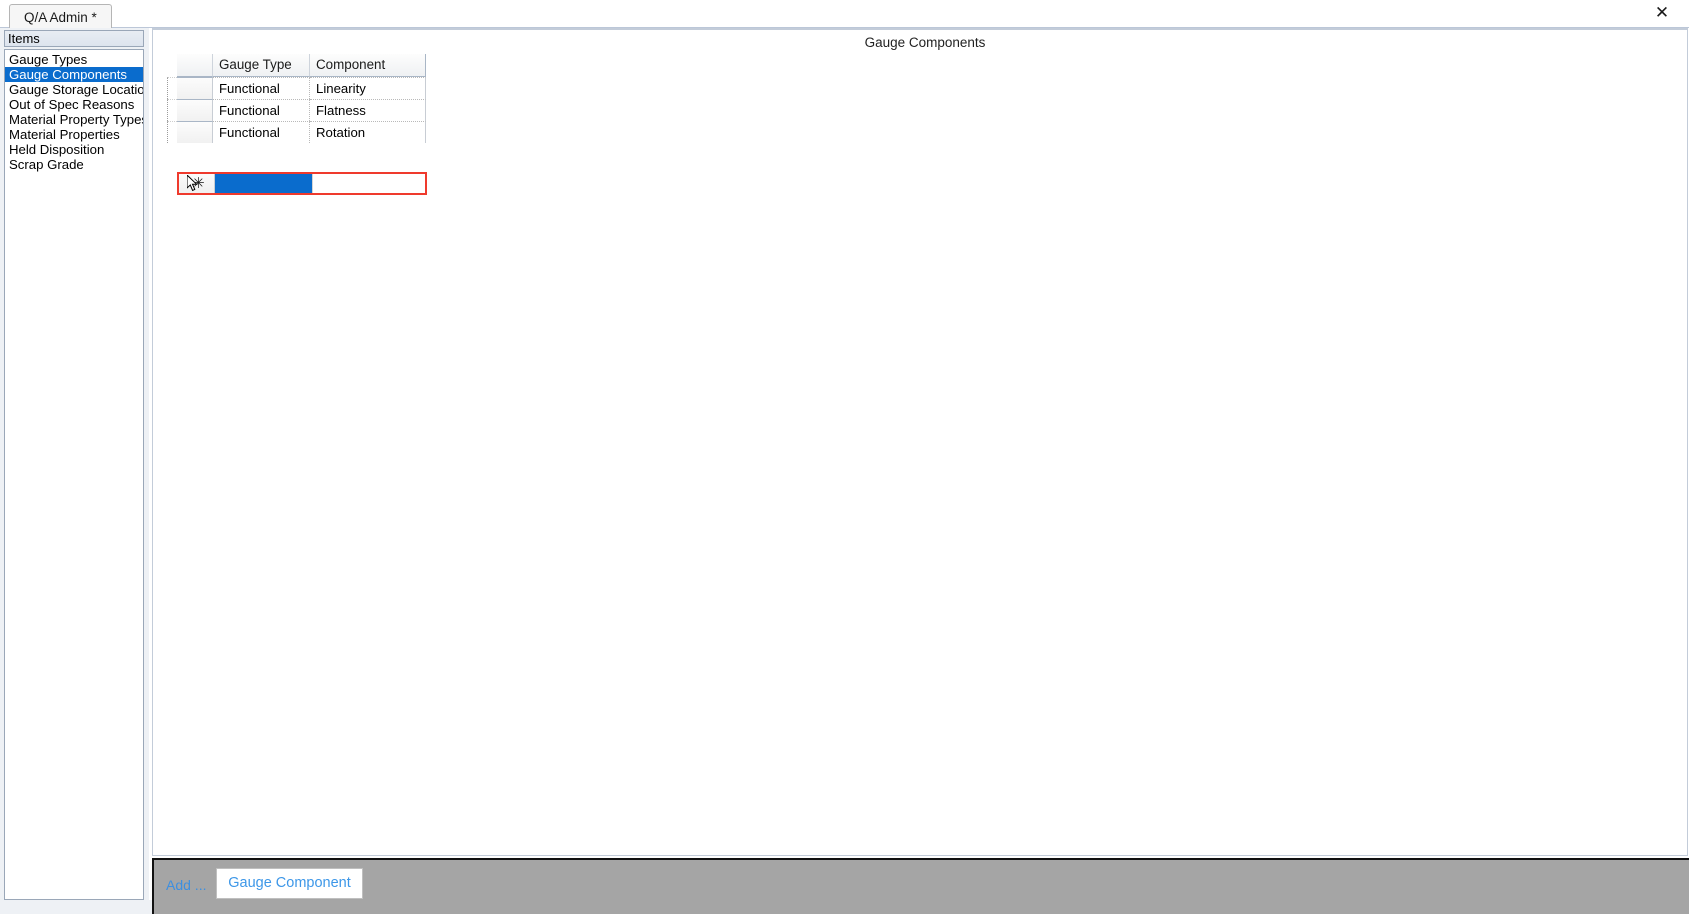 The height and width of the screenshot is (914, 1689). What do you see at coordinates (368, 132) in the screenshot?
I see `cell-component: Rotation` at bounding box center [368, 132].